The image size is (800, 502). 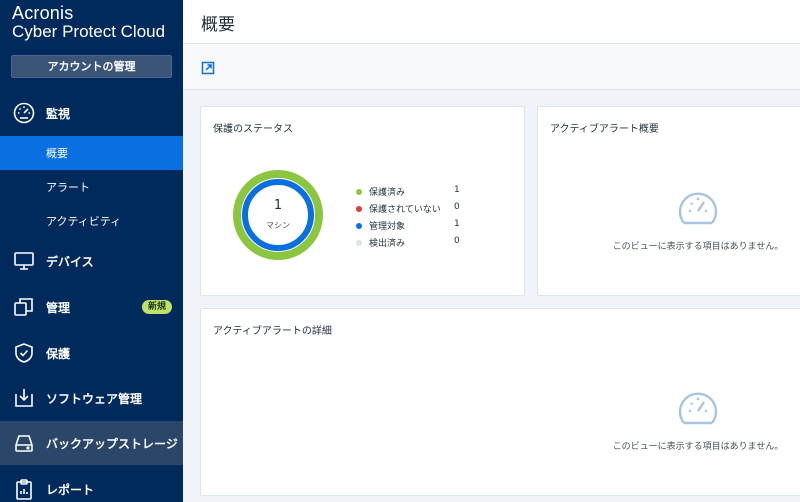 What do you see at coordinates (24, 261) in the screenshot?
I see `monitor-icon` at bounding box center [24, 261].